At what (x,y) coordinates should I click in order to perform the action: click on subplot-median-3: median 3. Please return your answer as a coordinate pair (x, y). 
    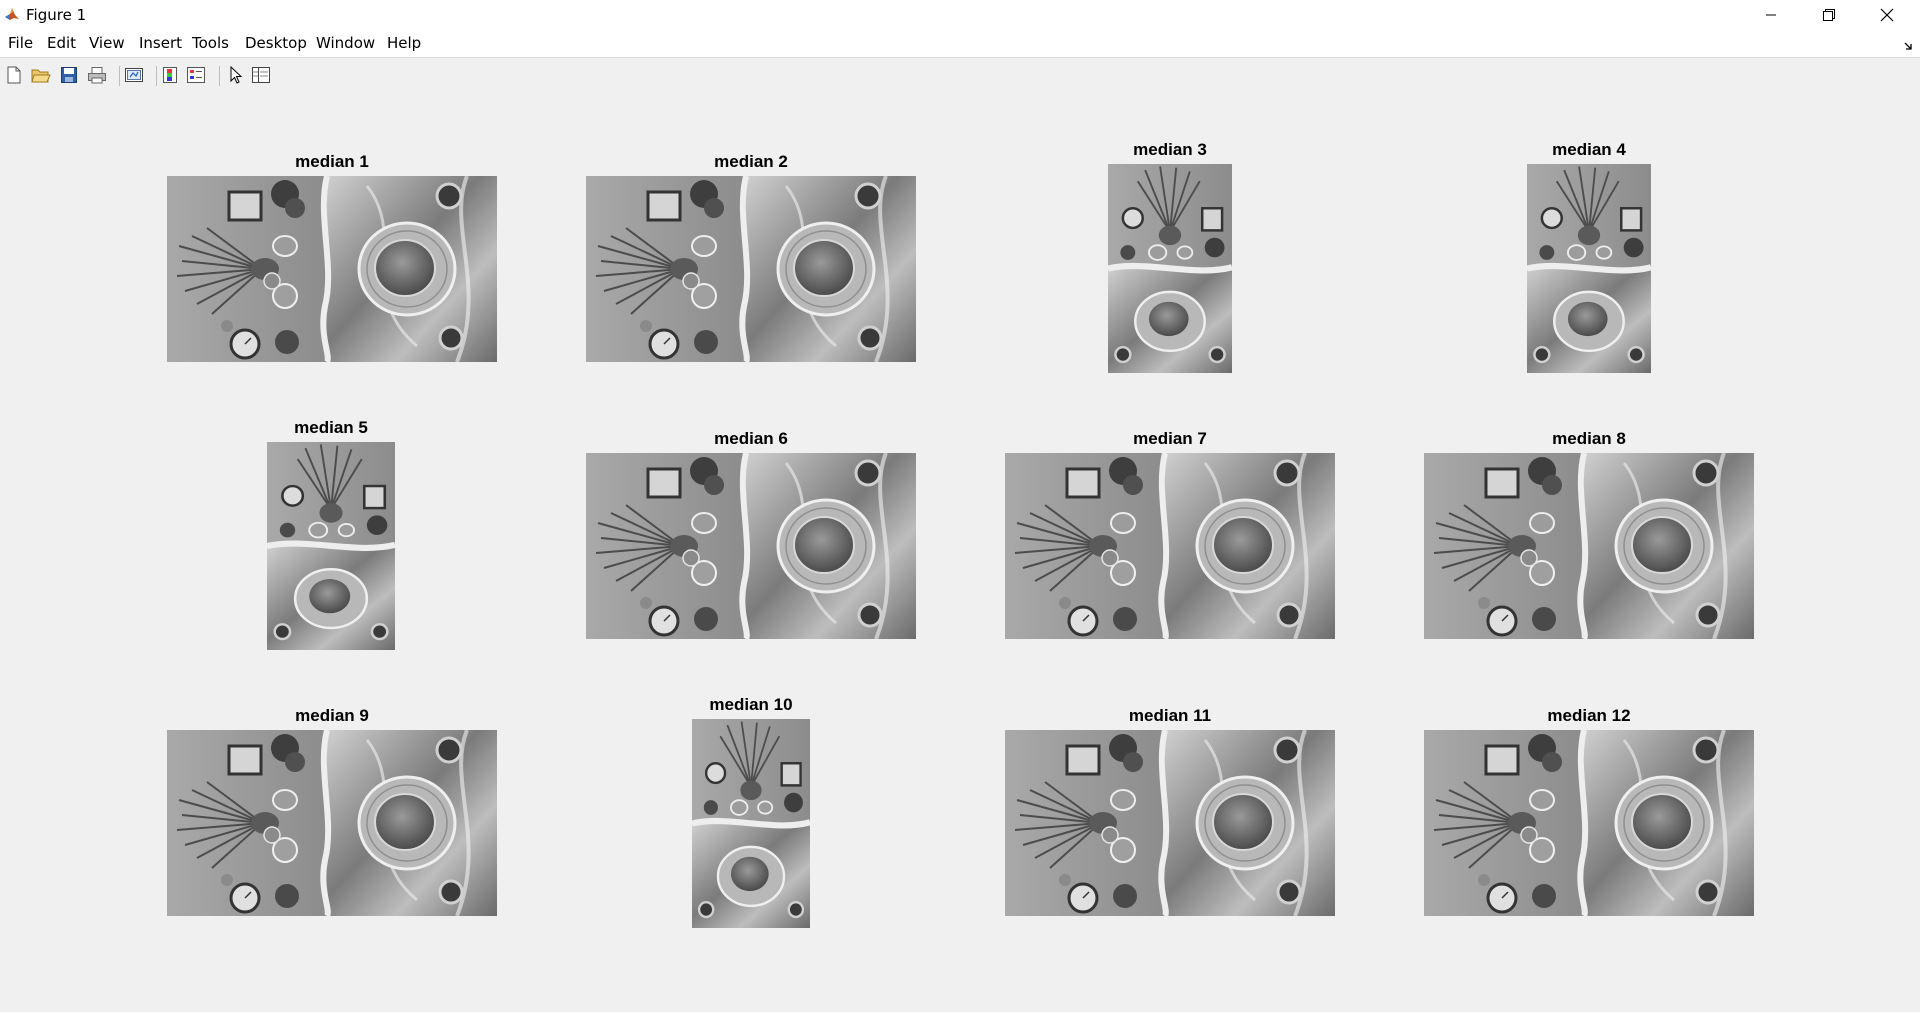
    Looking at the image, I should click on (1170, 256).